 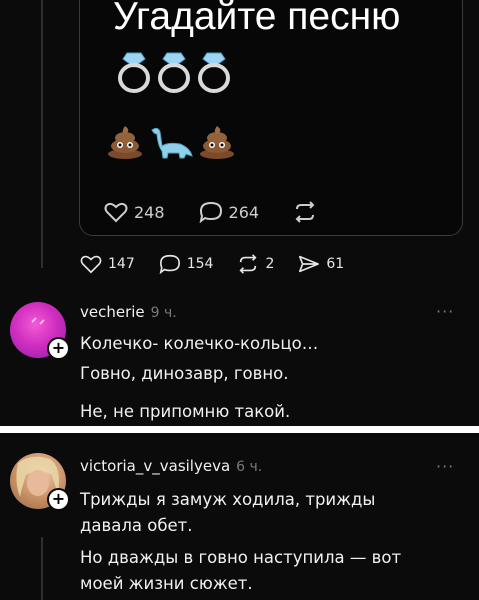 I want to click on share-count: 61, so click(x=335, y=264).